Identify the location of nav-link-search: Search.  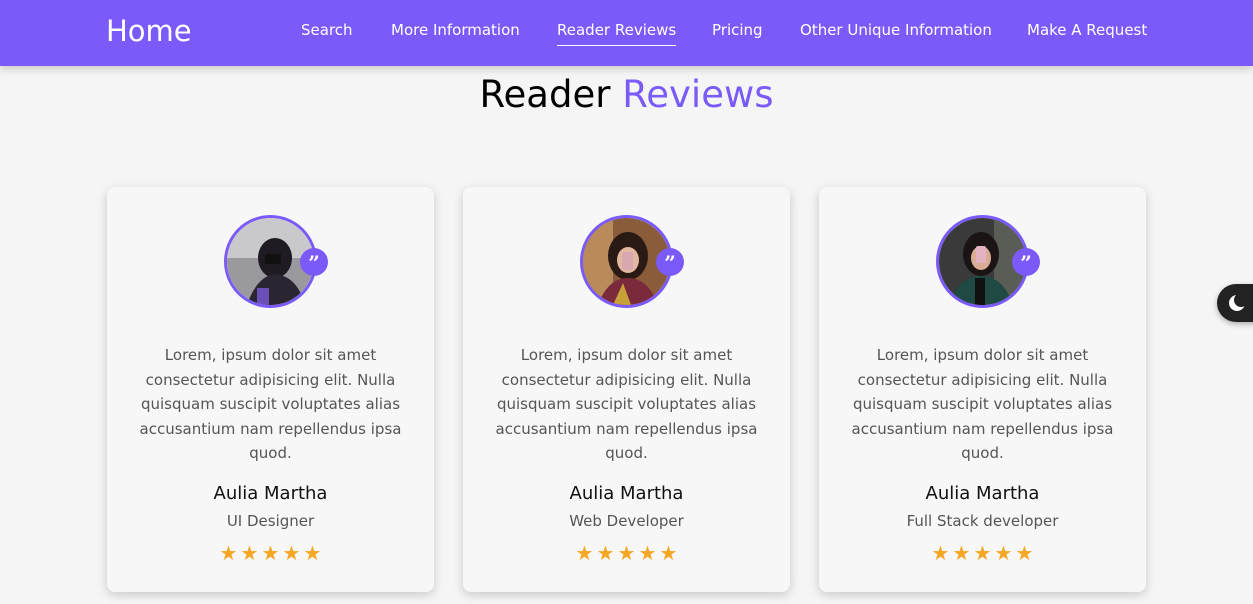
(327, 33).